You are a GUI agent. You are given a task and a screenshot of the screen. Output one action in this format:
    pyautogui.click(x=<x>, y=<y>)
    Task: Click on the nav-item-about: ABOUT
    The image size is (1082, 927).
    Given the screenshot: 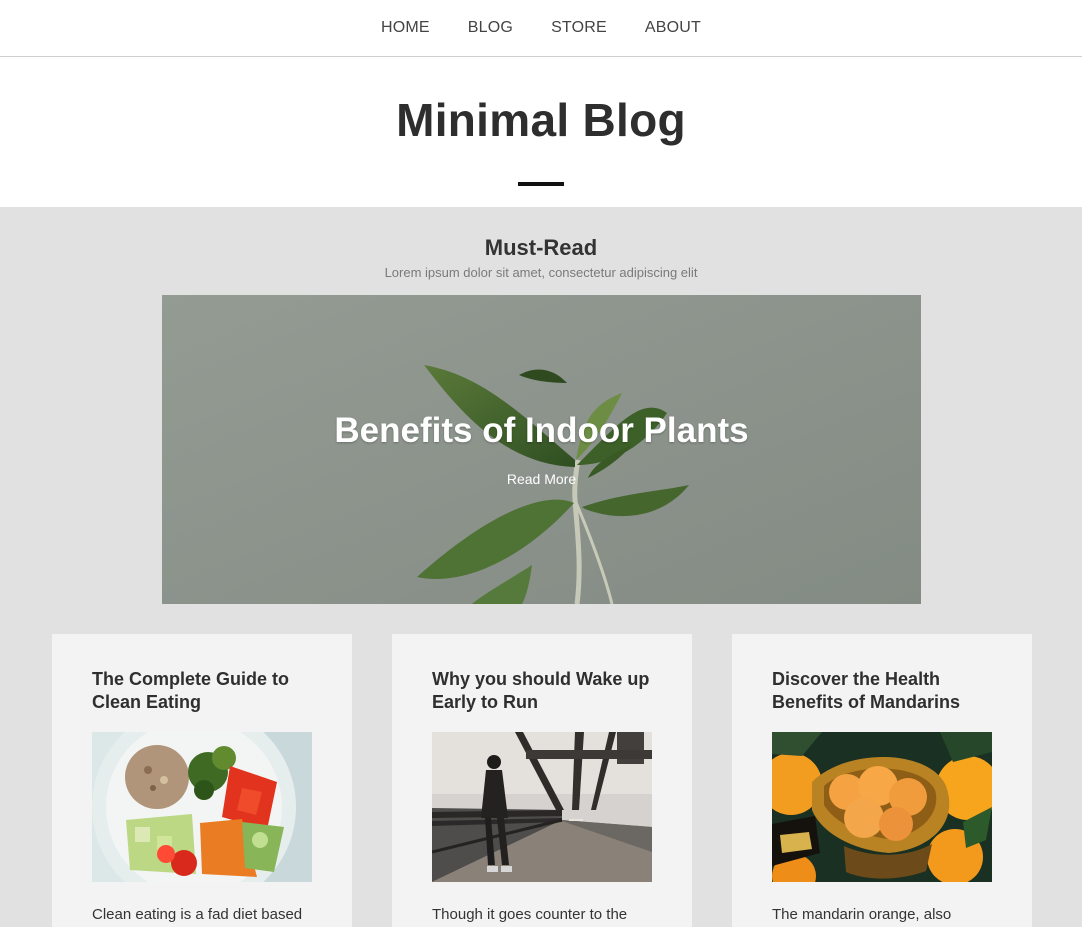 What is the action you would take?
    pyautogui.click(x=673, y=28)
    